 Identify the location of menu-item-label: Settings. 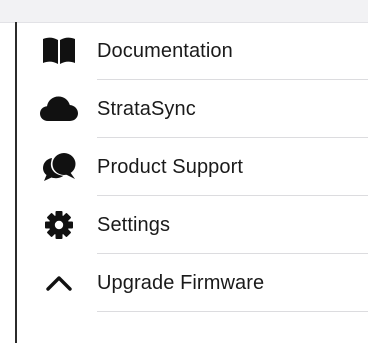
(134, 224).